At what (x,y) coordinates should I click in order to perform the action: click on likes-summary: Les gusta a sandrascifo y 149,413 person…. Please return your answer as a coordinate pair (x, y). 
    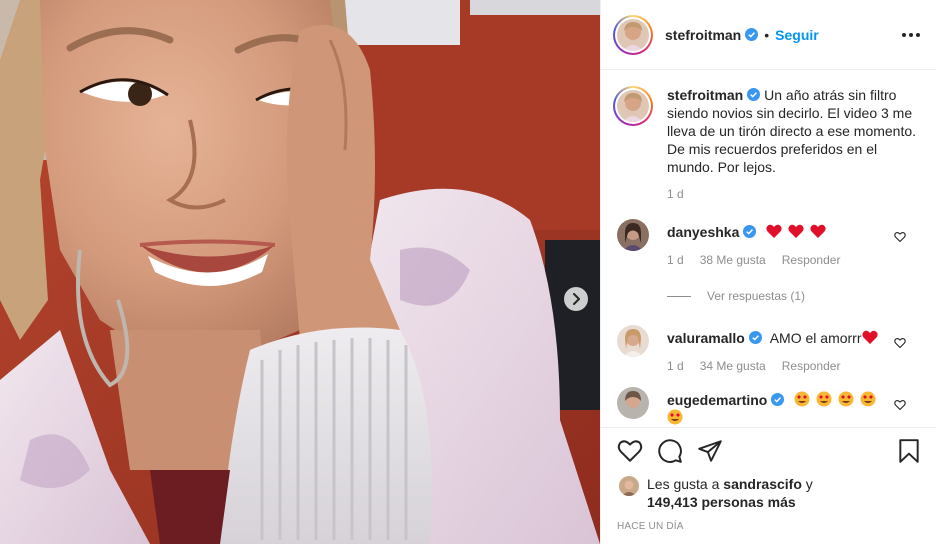
    Looking at the image, I should click on (768, 492).